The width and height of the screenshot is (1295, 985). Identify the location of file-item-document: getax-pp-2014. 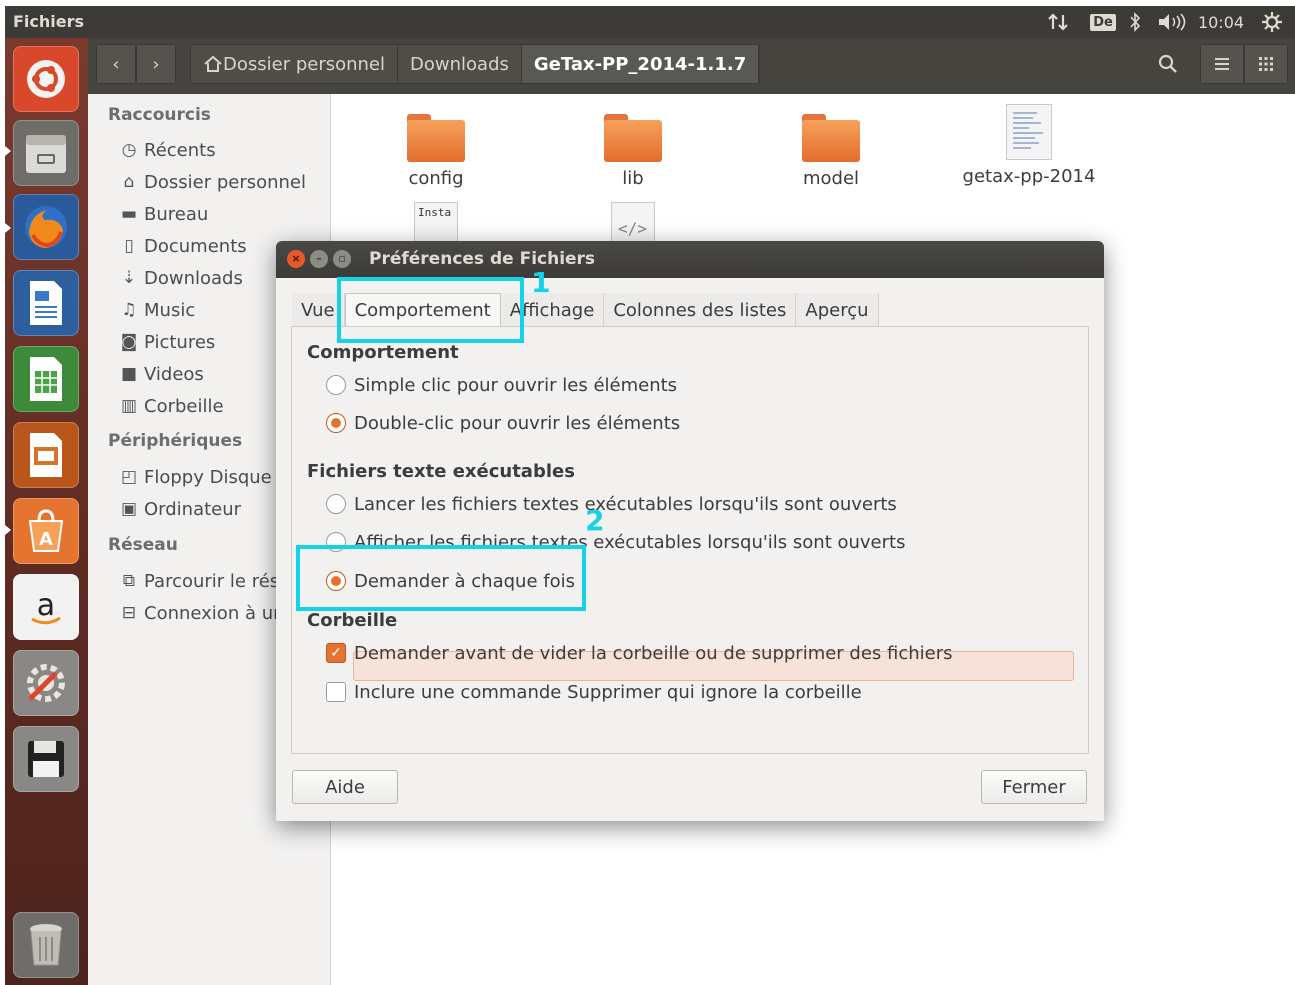
(1029, 145).